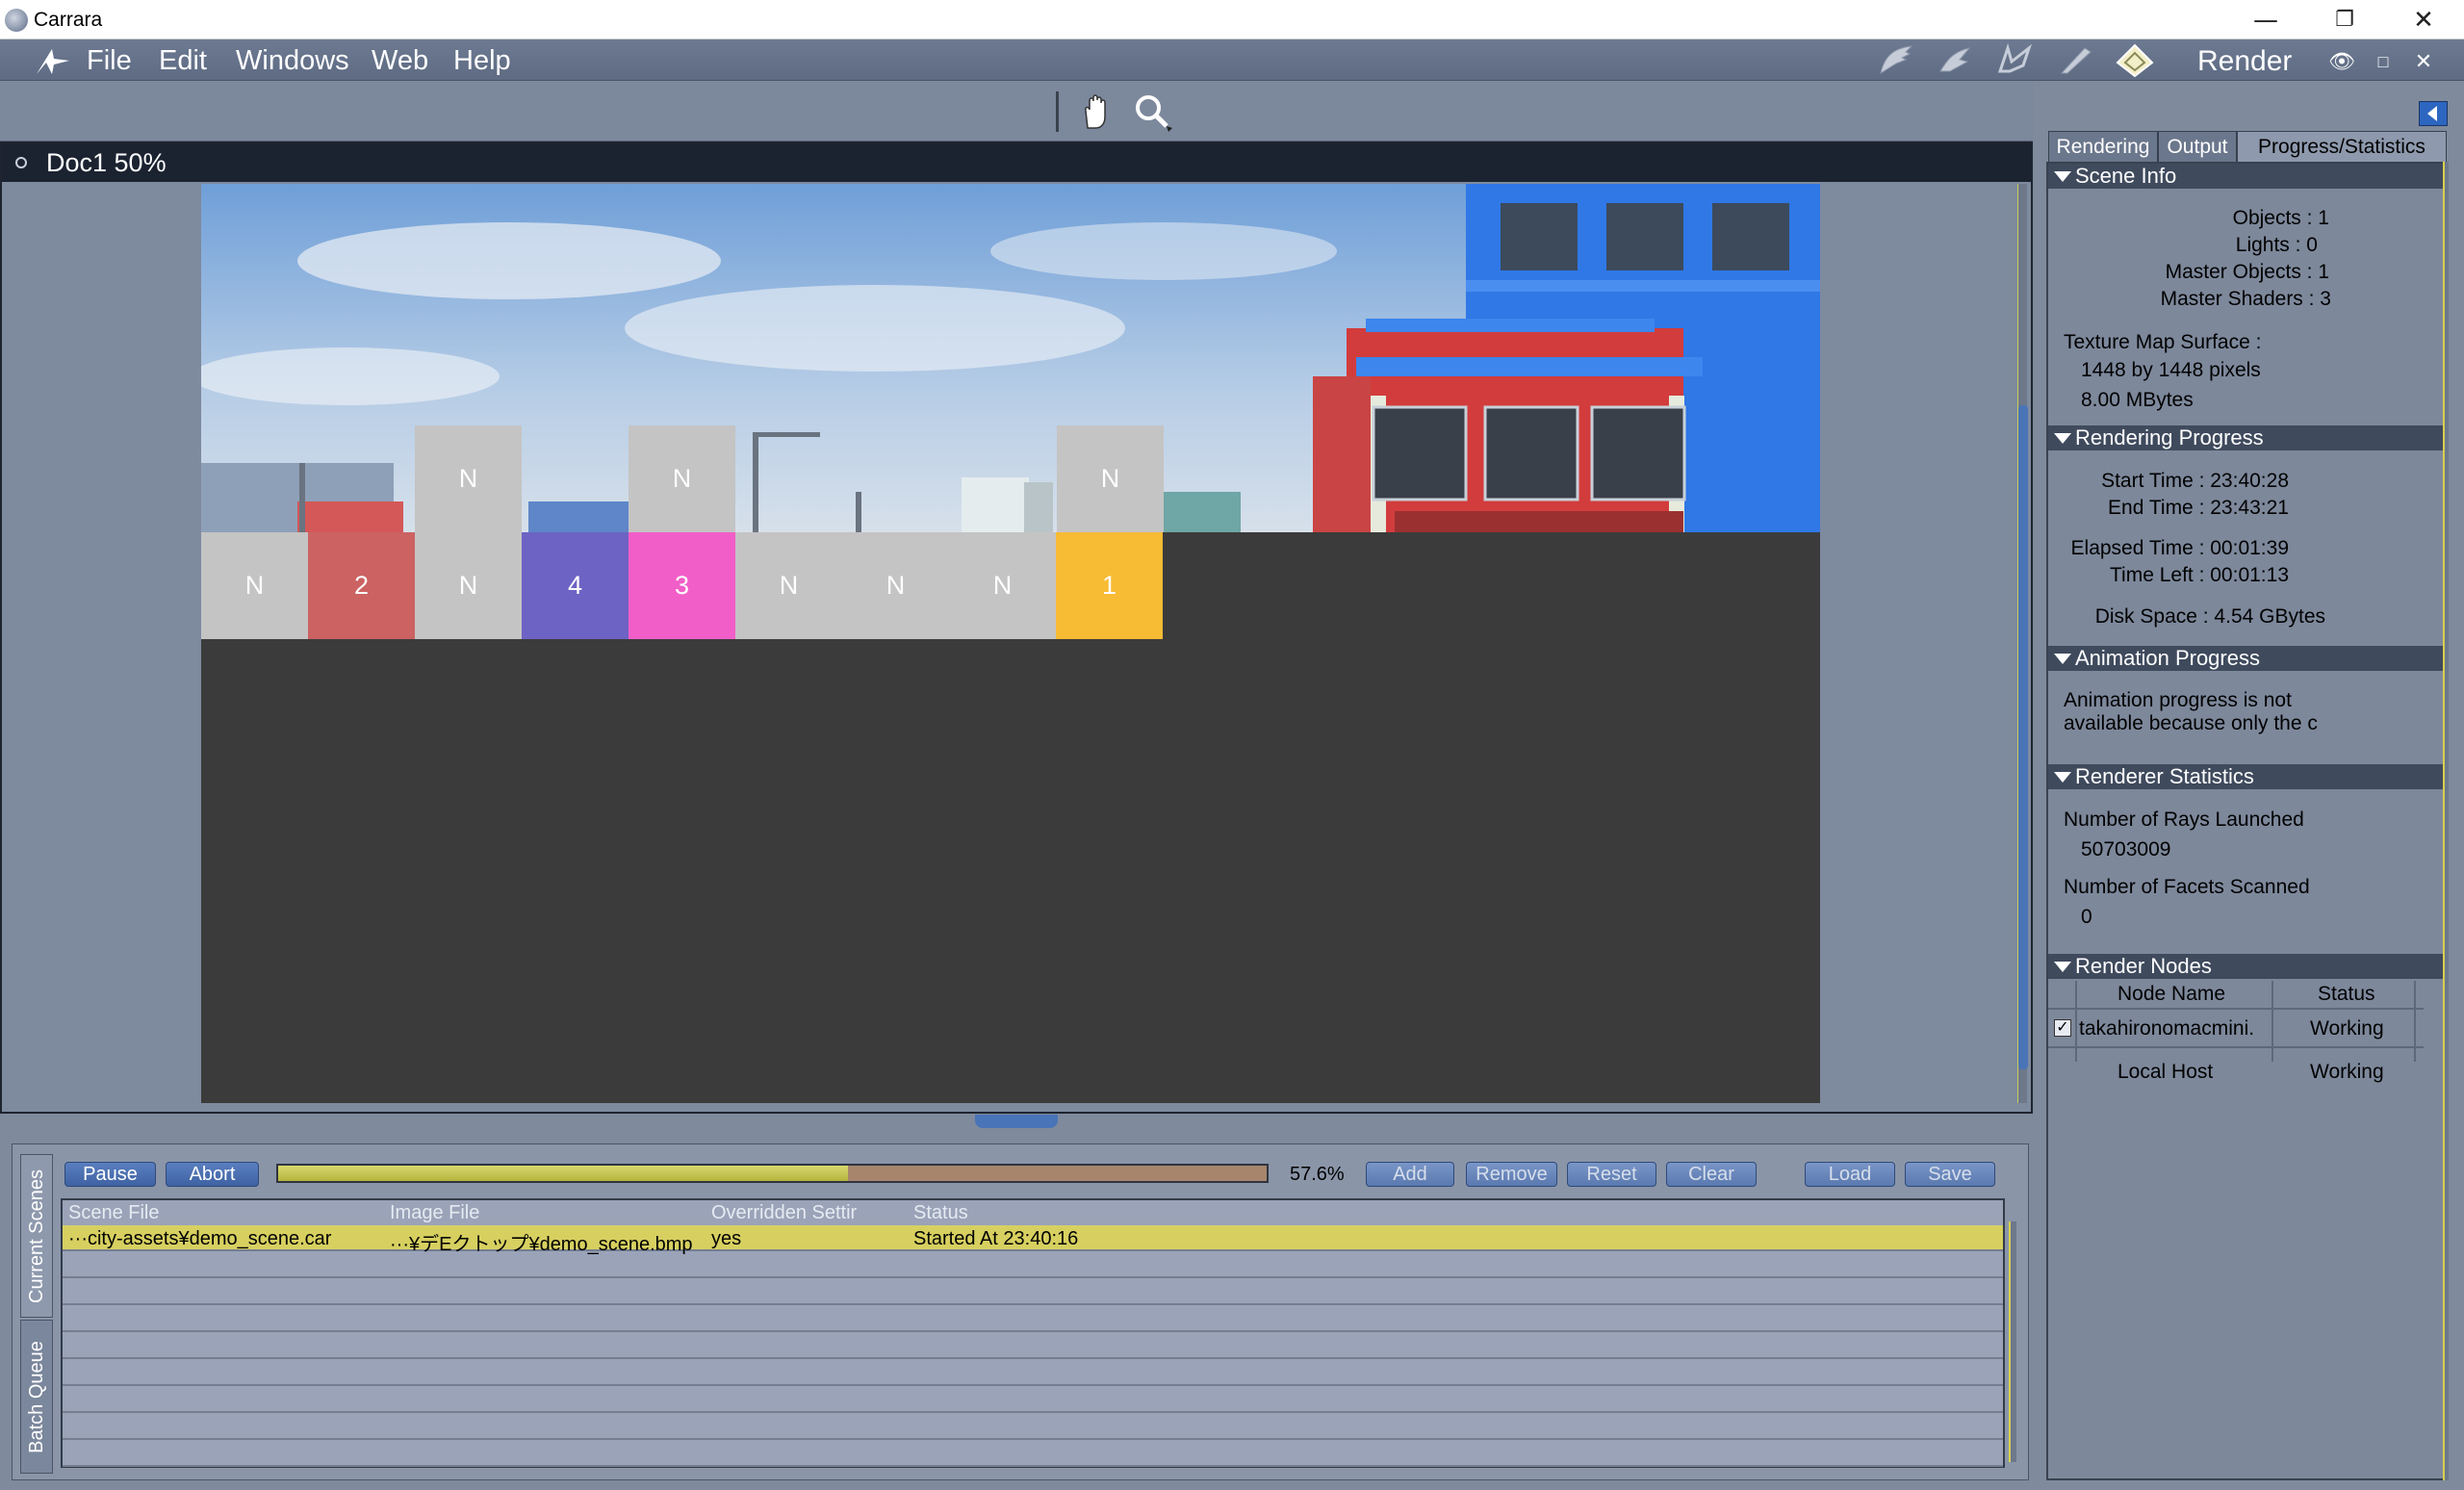  I want to click on save-button: Save, so click(1950, 1174).